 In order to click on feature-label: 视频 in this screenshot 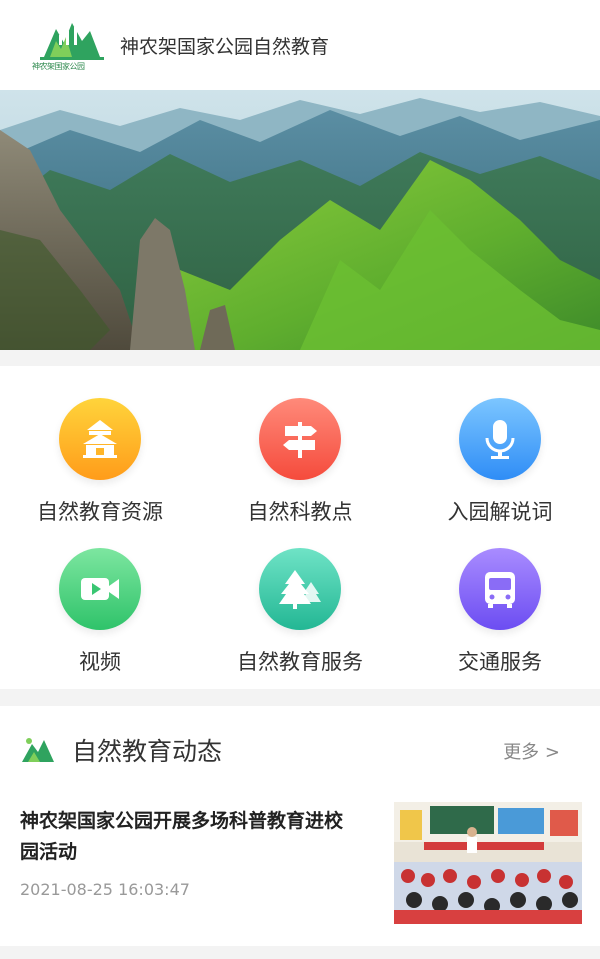, I will do `click(100, 662)`.